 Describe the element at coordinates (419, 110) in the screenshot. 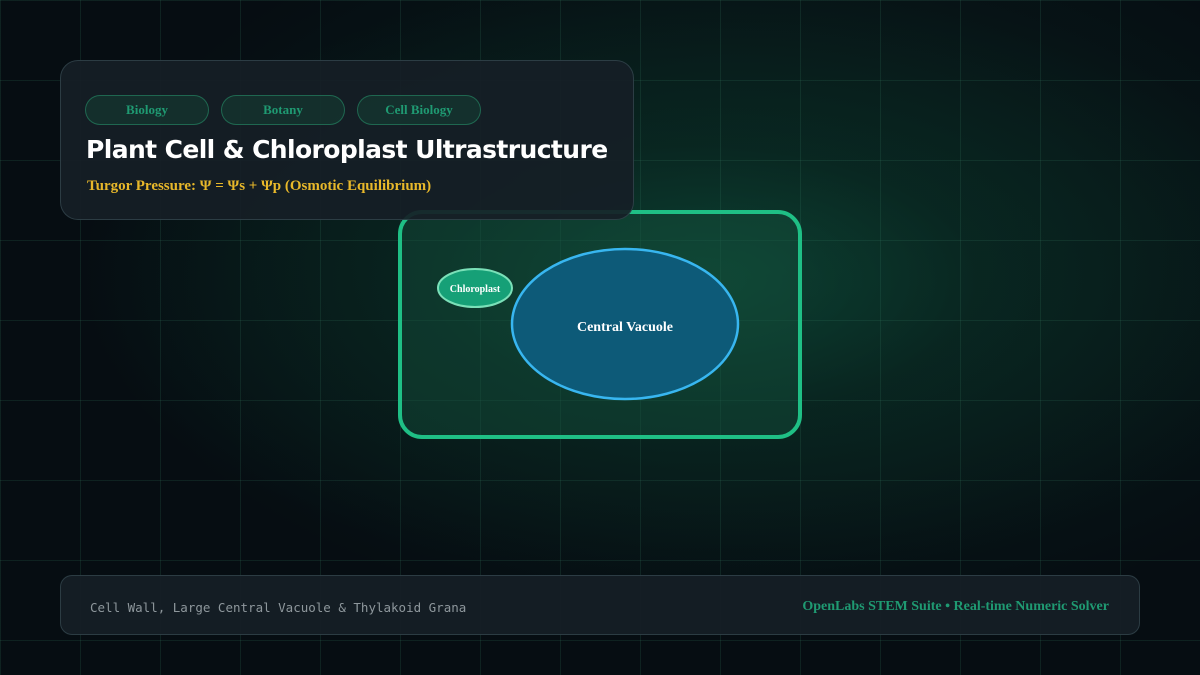

I see `tag-cell-biology: Cell Biology` at that location.